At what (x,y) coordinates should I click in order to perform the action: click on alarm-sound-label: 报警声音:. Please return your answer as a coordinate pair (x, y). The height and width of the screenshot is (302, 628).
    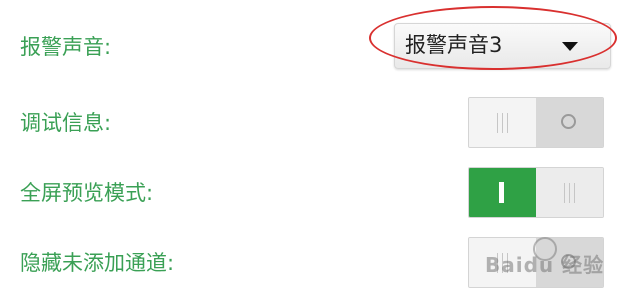
    Looking at the image, I should click on (66, 47).